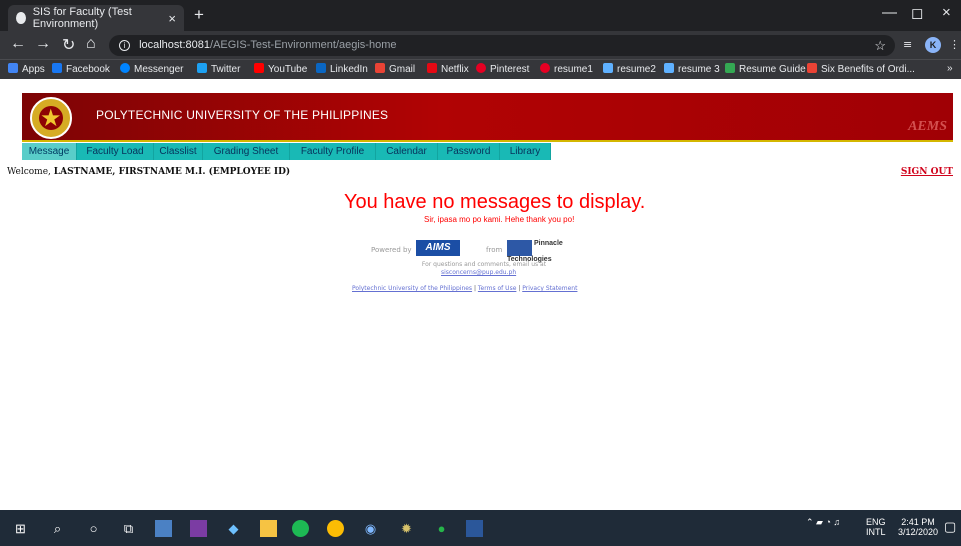  Describe the element at coordinates (178, 151) in the screenshot. I see `tab-classlist: Classlist` at that location.